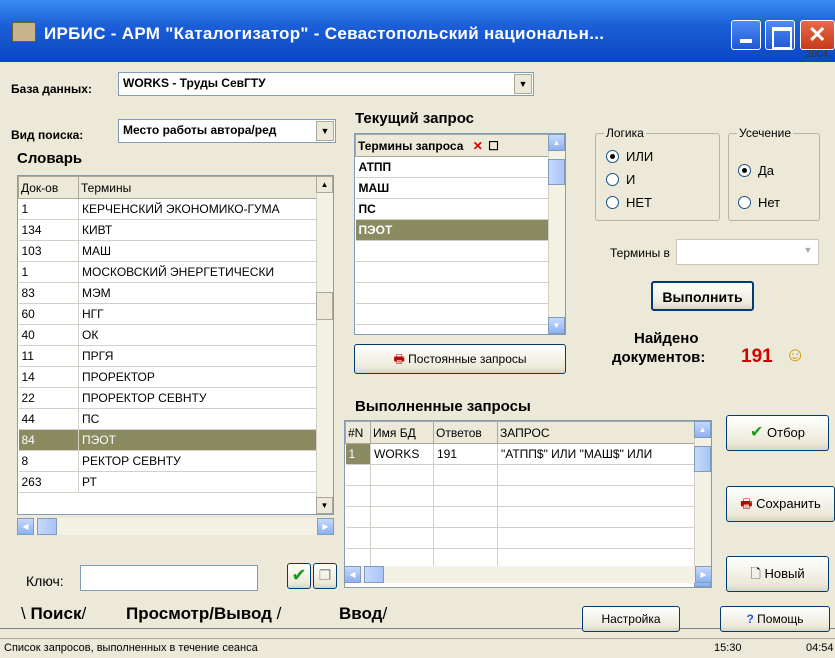  Describe the element at coordinates (48, 482) in the screenshot. I see `doc-count-cell: 263` at that location.